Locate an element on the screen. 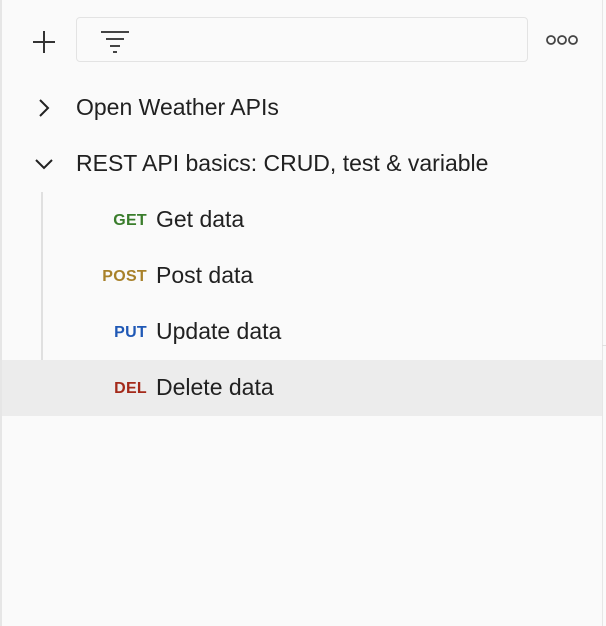 The image size is (606, 626). request-label: Get data is located at coordinates (200, 219).